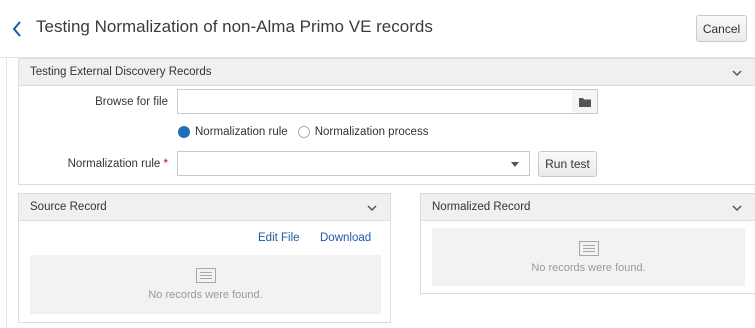 This screenshot has height=328, width=755. I want to click on cancel-button: Cancel, so click(721, 28).